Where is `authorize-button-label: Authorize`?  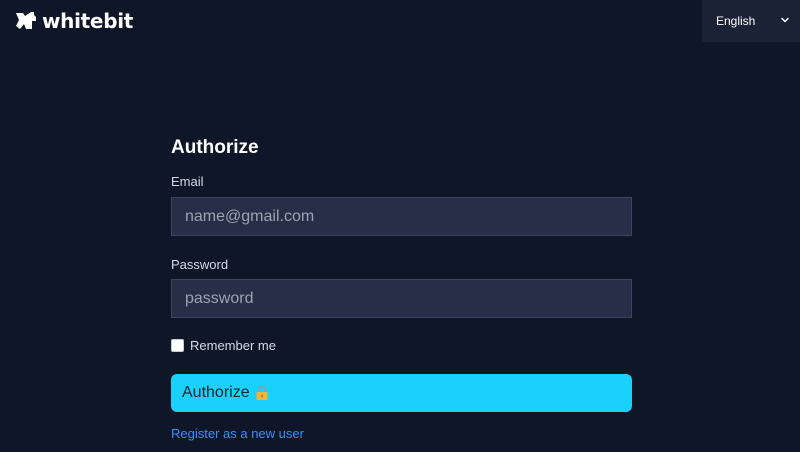 authorize-button-label: Authorize is located at coordinates (216, 392).